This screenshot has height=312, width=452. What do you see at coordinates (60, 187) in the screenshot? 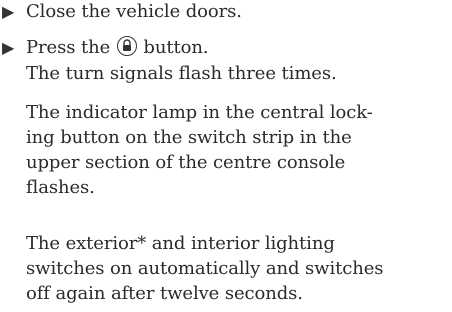
I see `paragraph-line: flashes.` at bounding box center [60, 187].